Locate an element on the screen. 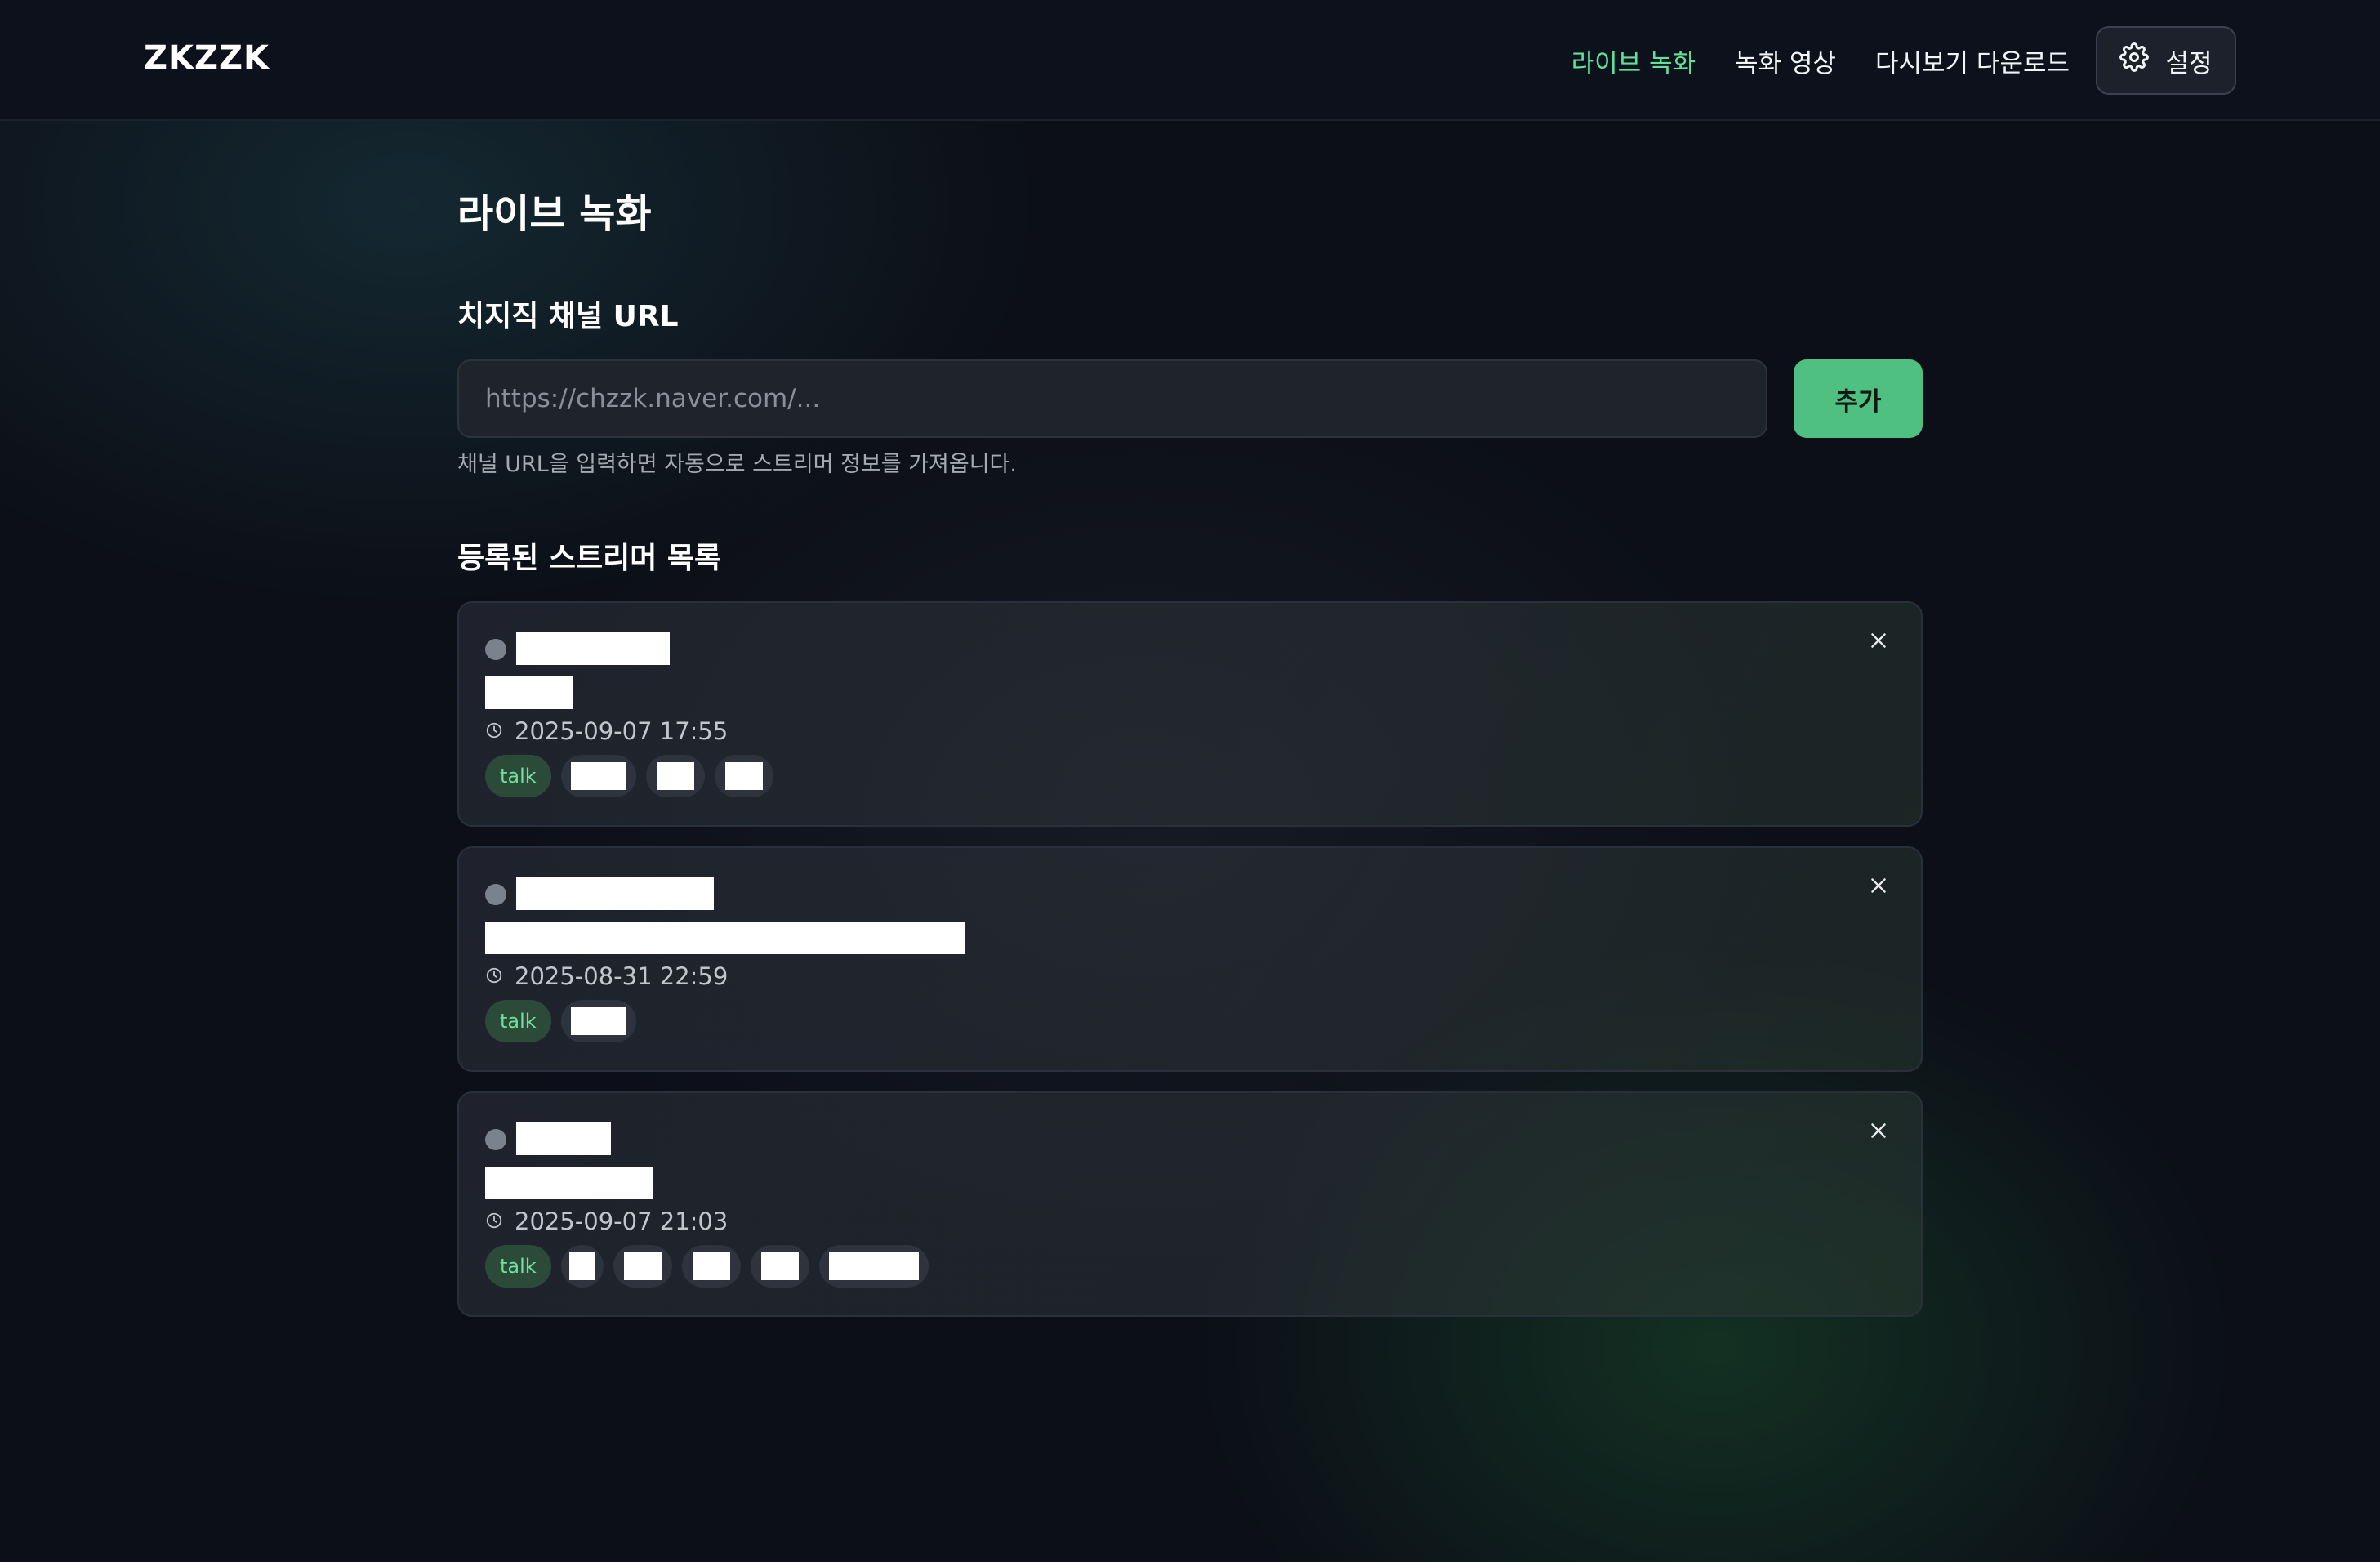 The width and height of the screenshot is (2380, 1562). last-live-timestamp: 2025-09-07 17:55 is located at coordinates (622, 731).